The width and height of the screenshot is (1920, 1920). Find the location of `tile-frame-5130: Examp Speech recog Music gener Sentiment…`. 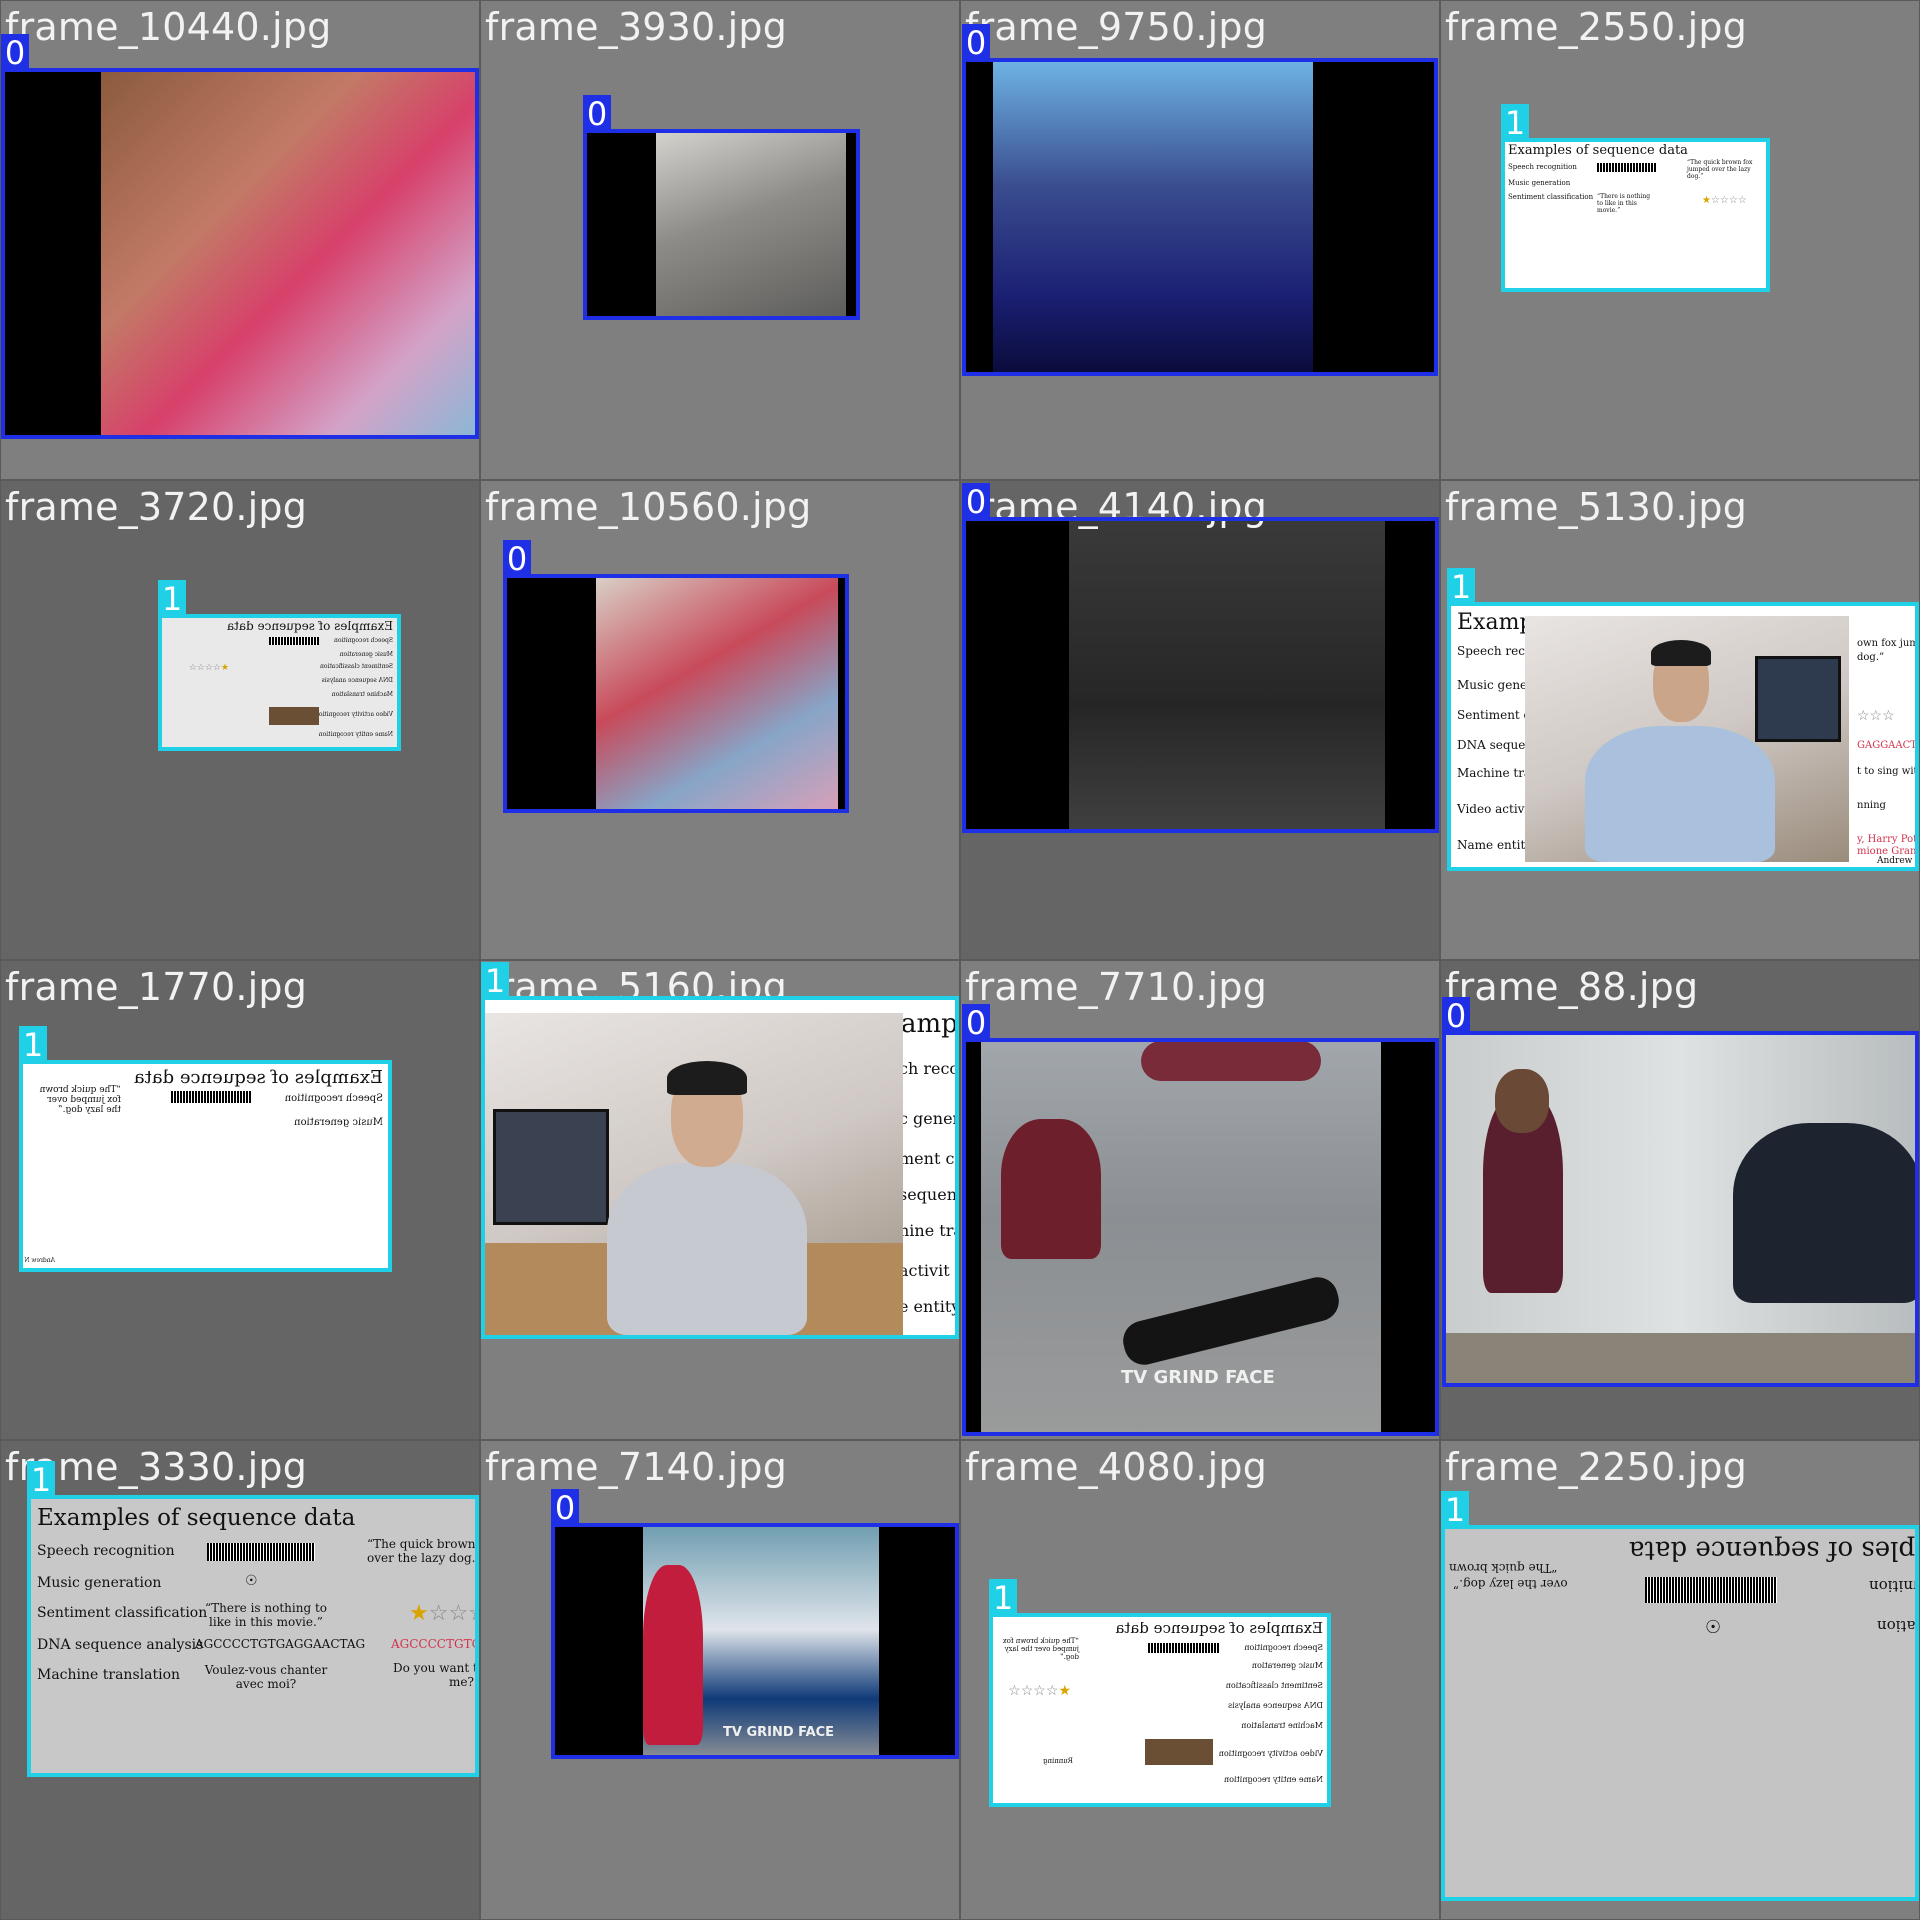

tile-frame-5130: Examp Speech recog Music gener Sentiment… is located at coordinates (1680, 720).